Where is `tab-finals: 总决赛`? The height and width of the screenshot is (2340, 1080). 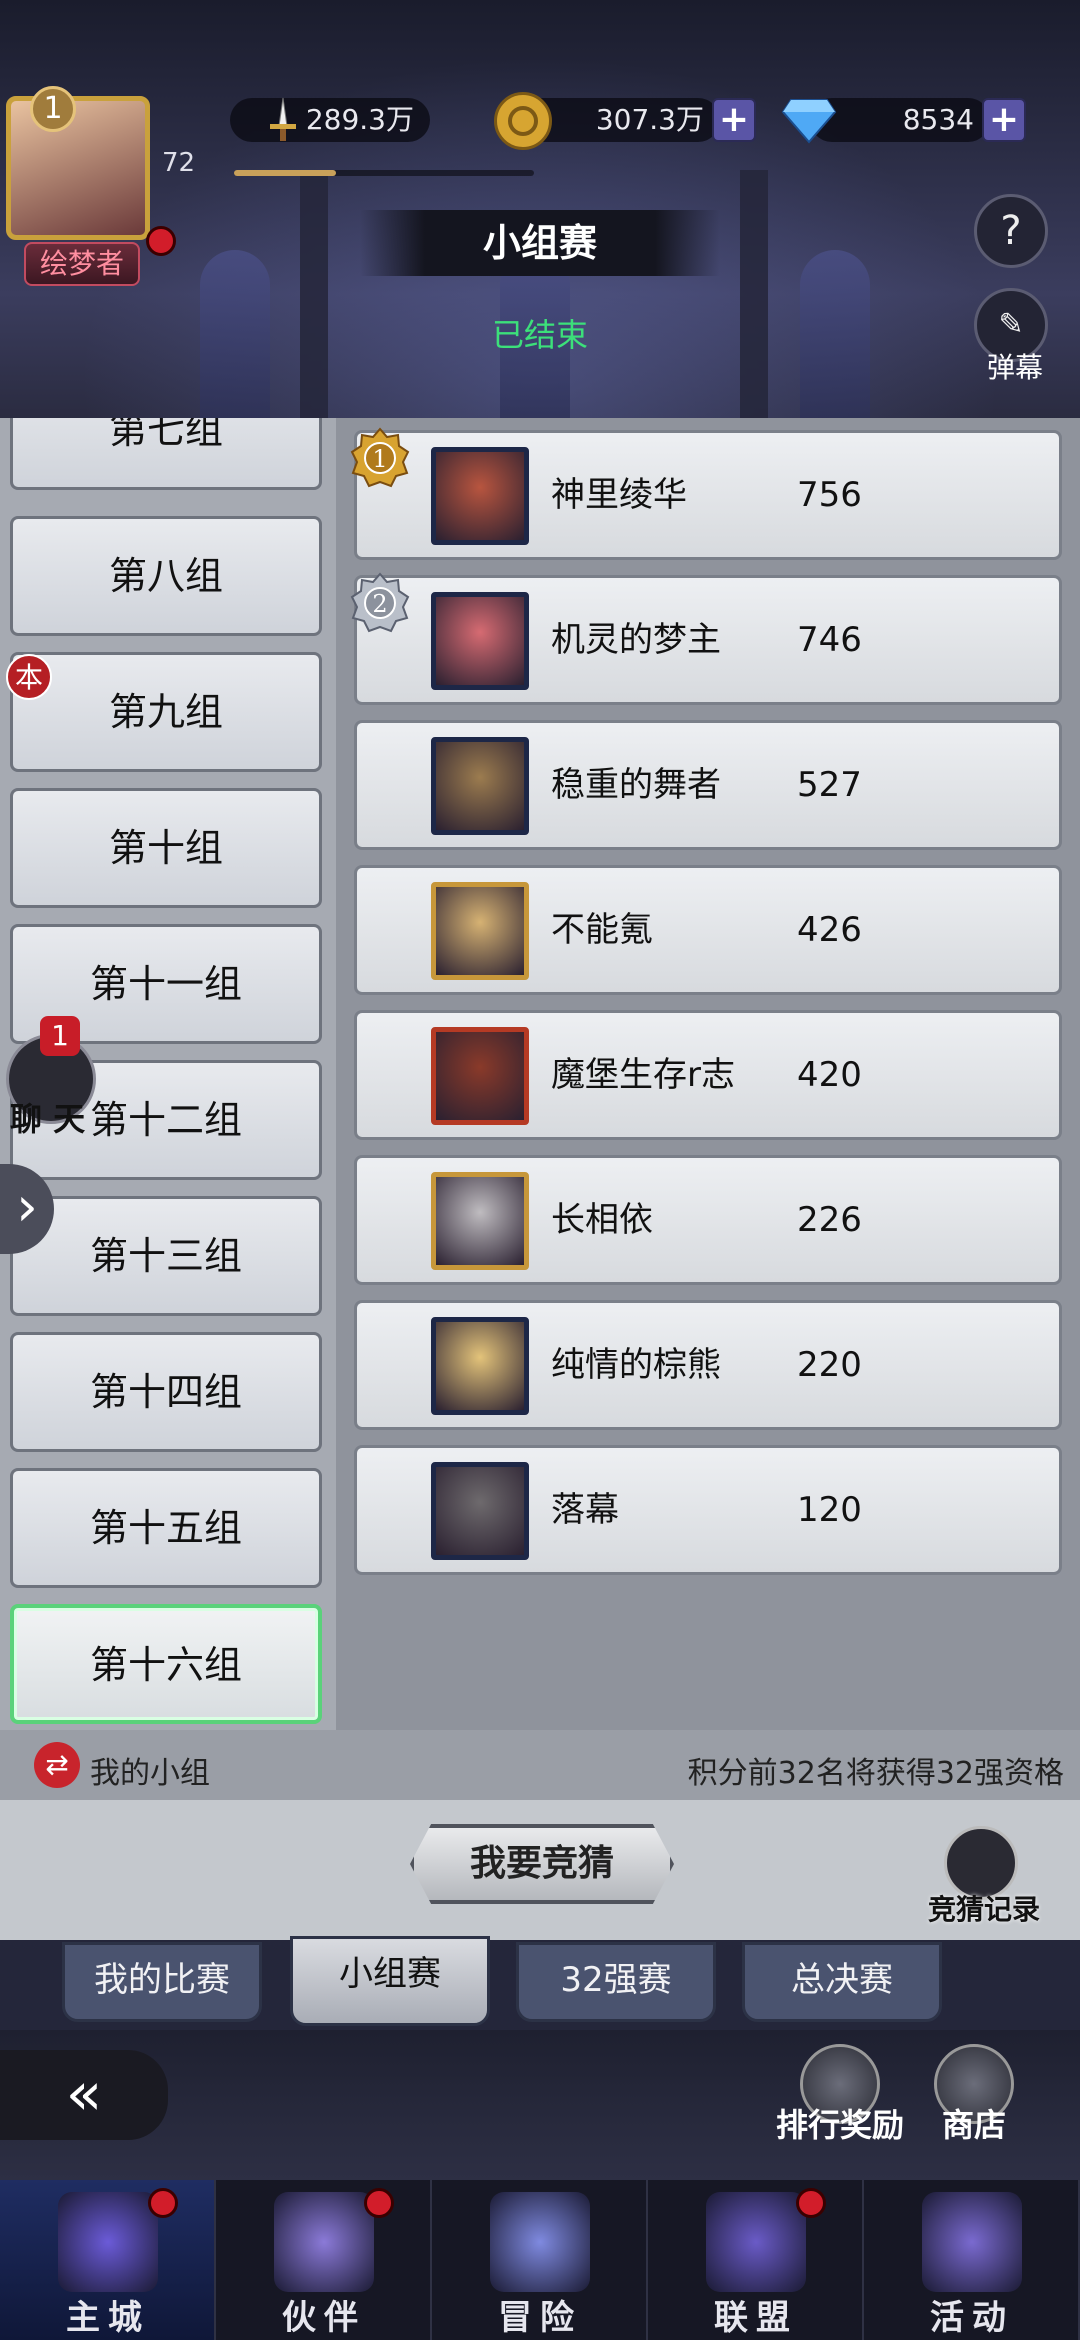 tab-finals: 总决赛 is located at coordinates (842, 1982).